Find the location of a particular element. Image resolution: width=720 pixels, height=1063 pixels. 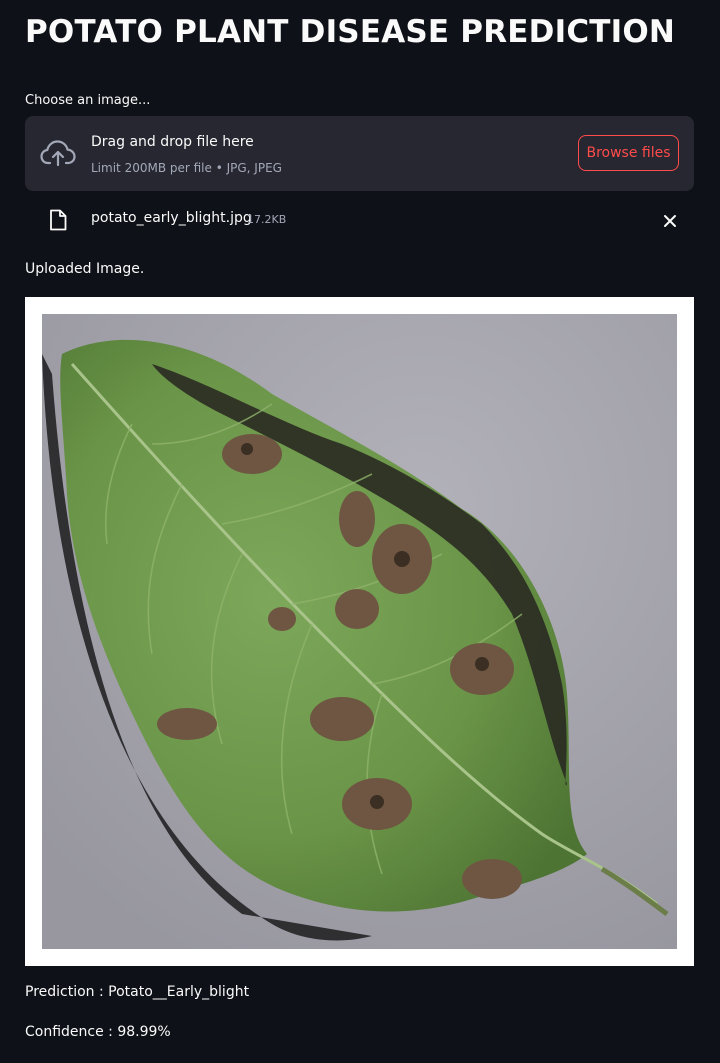

dropzone-limit: Limit 200MB per file • JPG, JPEG is located at coordinates (186, 168).